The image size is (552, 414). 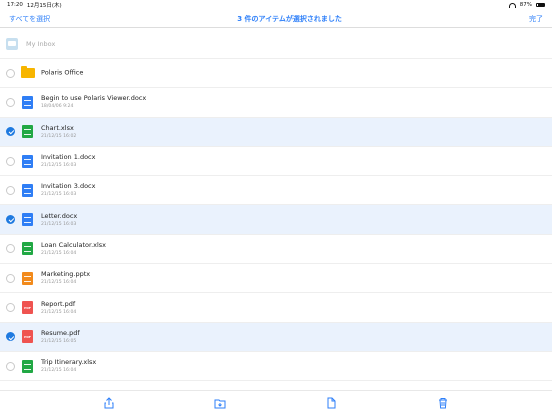 I want to click on status-date: 12月15日(木), so click(x=44, y=6).